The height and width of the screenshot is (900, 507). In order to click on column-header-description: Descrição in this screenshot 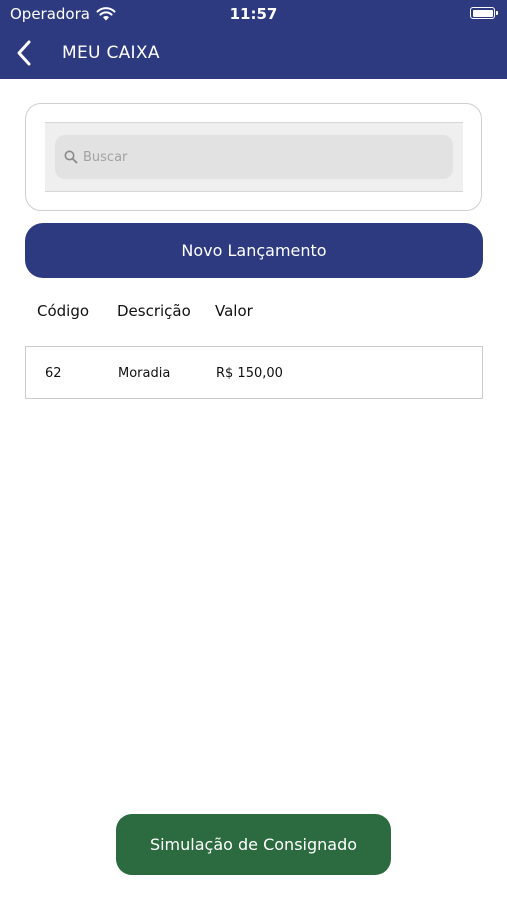, I will do `click(154, 311)`.